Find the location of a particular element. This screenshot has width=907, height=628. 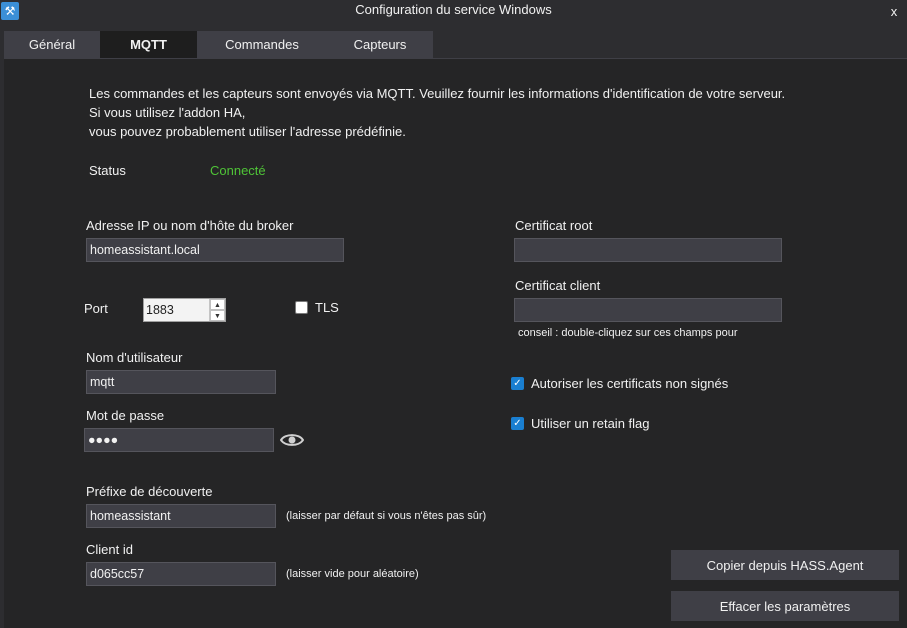

tab-general: Général is located at coordinates (52, 44).